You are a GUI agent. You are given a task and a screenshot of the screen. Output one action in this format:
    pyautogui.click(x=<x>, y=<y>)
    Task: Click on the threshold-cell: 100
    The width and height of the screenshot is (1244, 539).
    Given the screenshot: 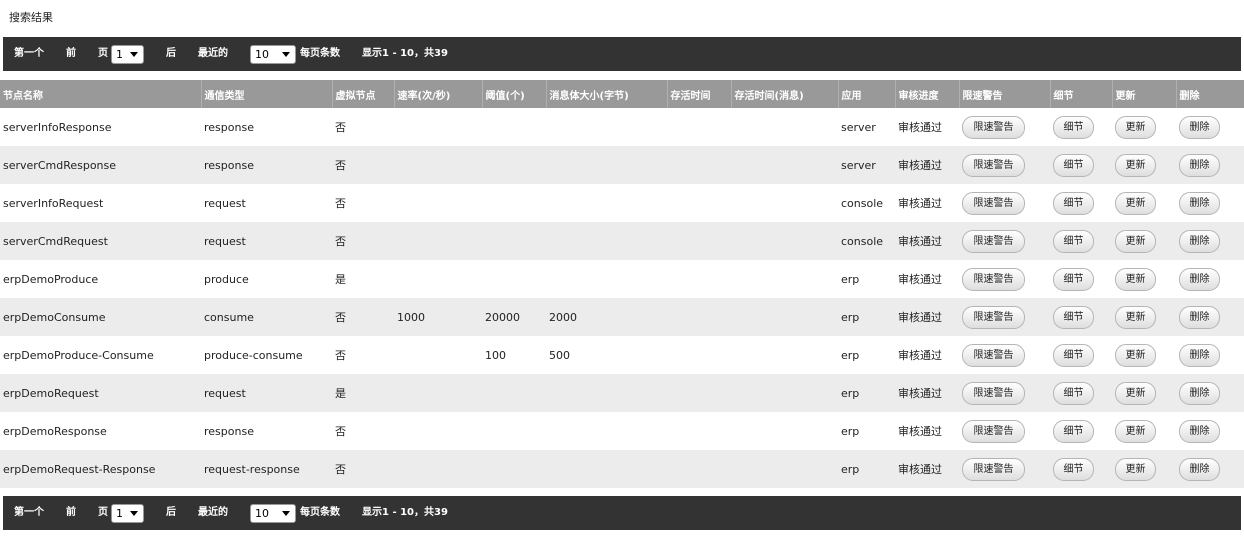 What is the action you would take?
    pyautogui.click(x=514, y=355)
    